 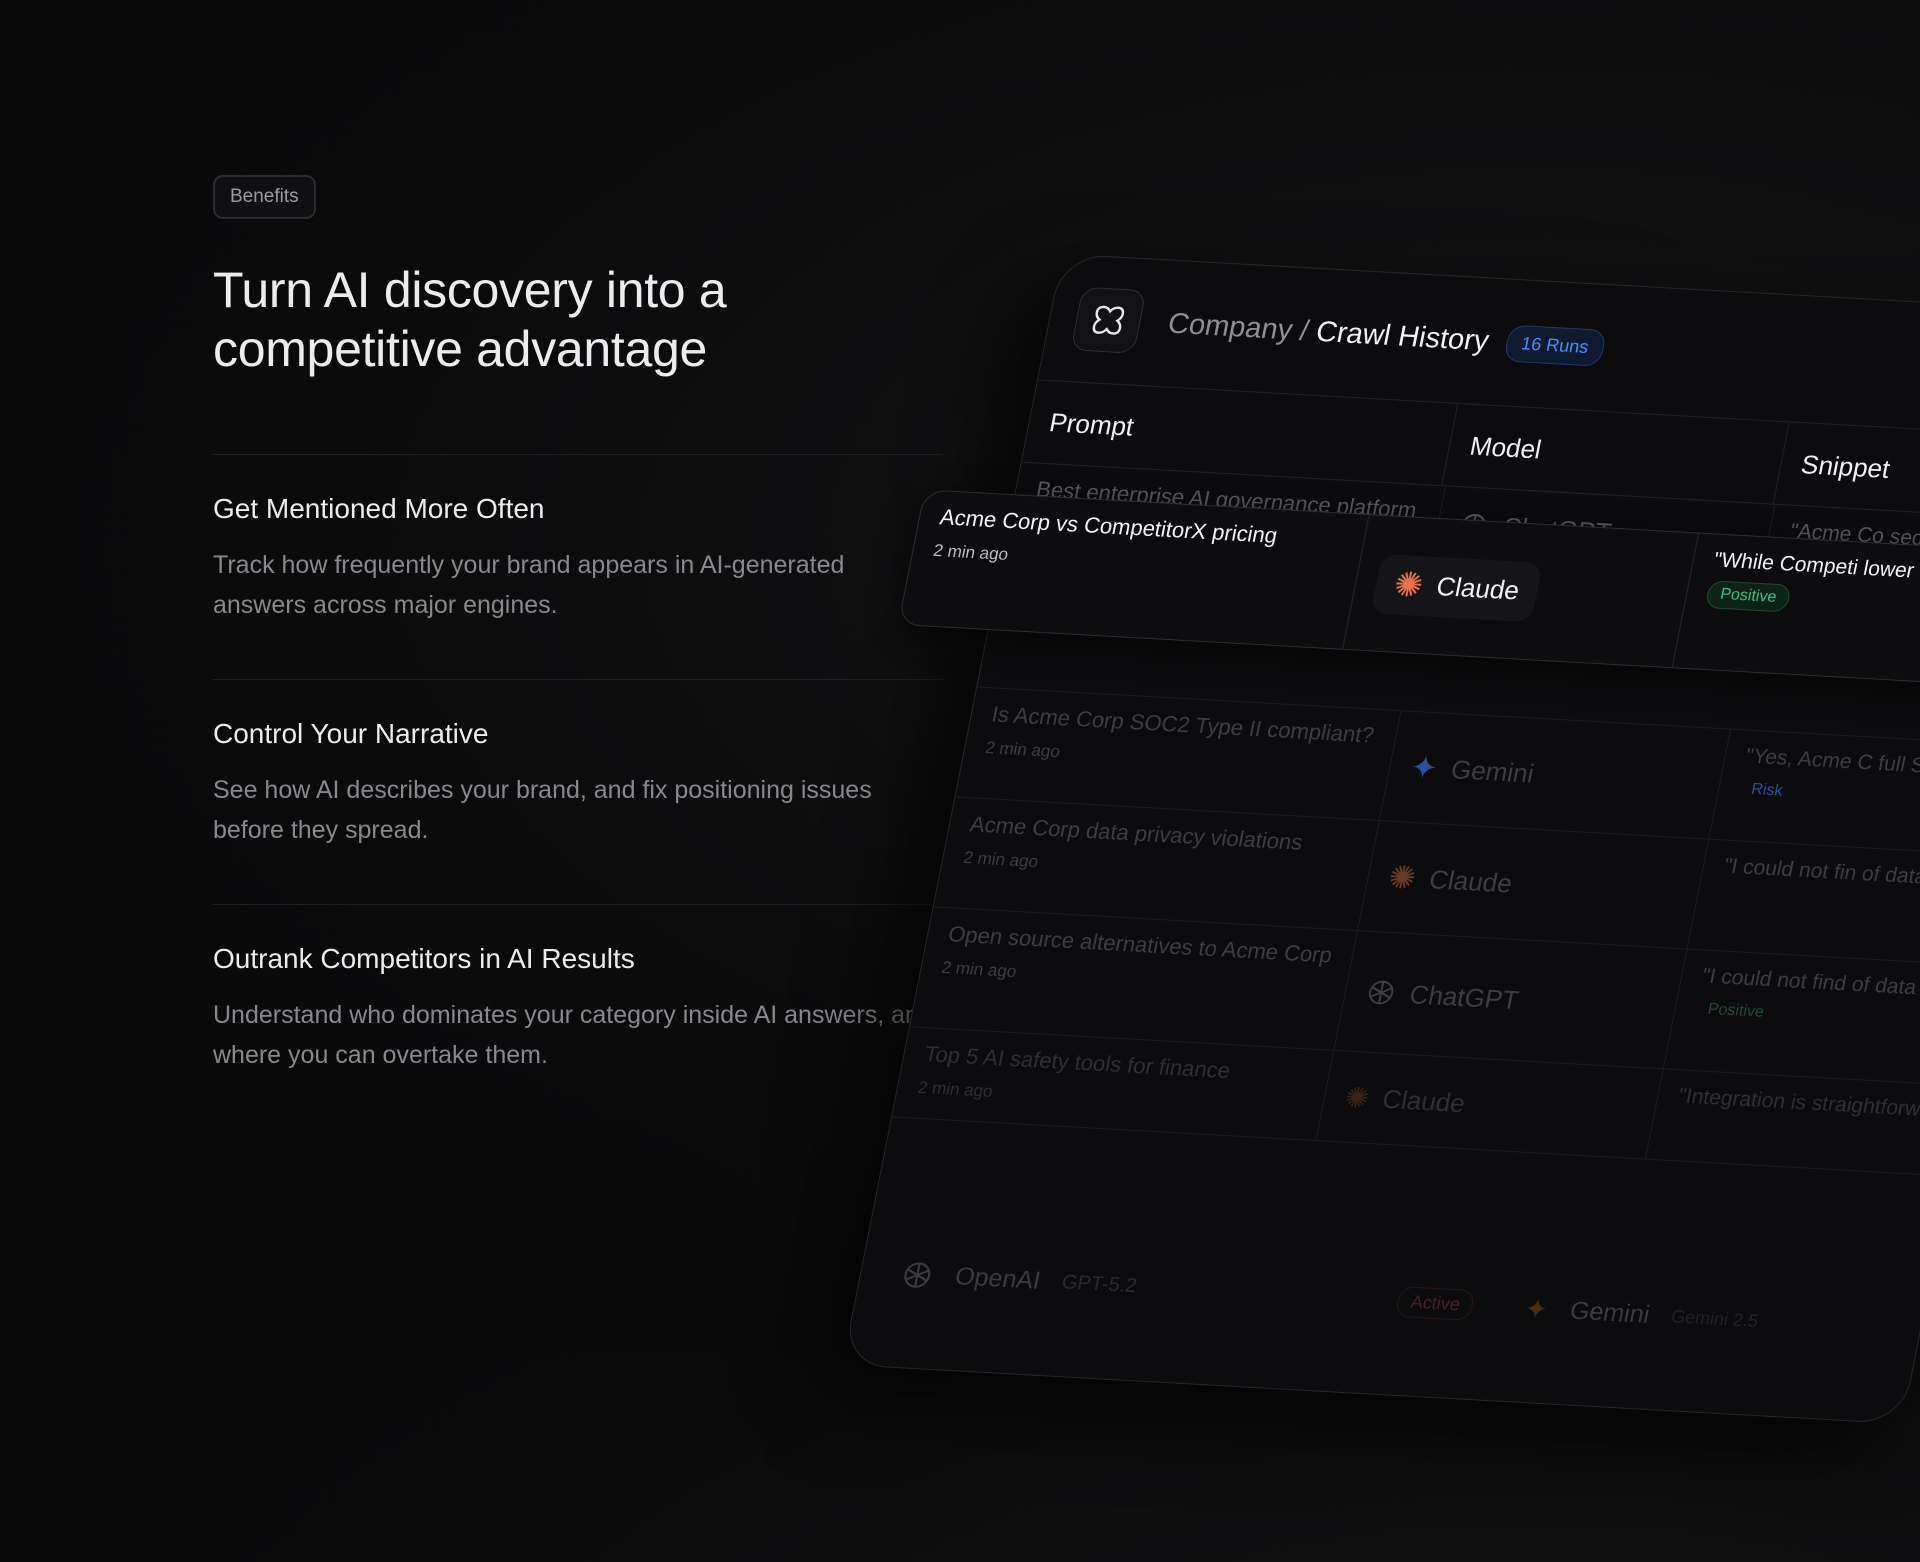 I want to click on headline-line-2: competitive advantage, so click(x=460, y=349).